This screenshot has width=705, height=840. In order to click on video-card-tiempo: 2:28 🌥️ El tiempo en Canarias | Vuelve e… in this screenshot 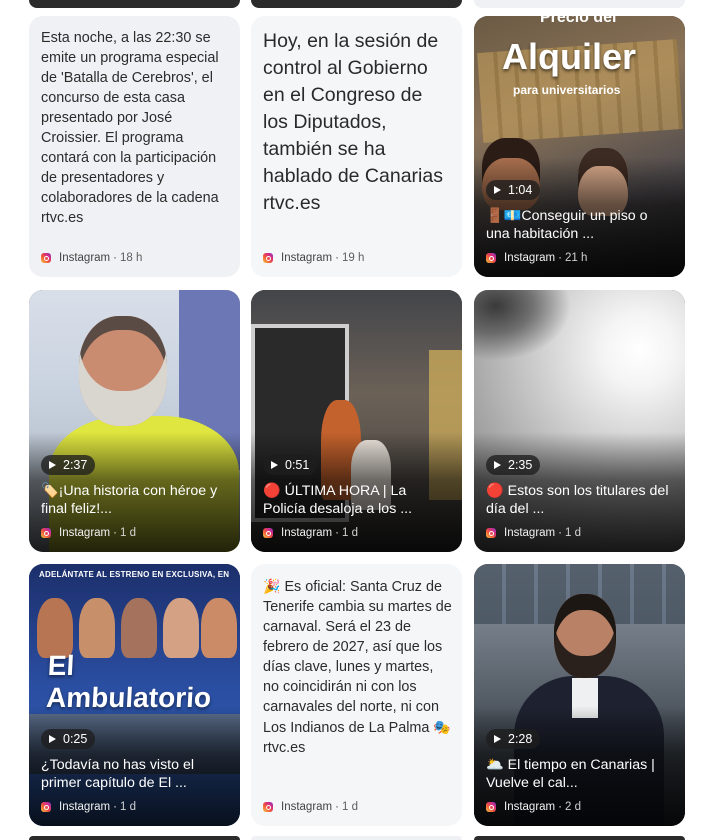, I will do `click(579, 695)`.